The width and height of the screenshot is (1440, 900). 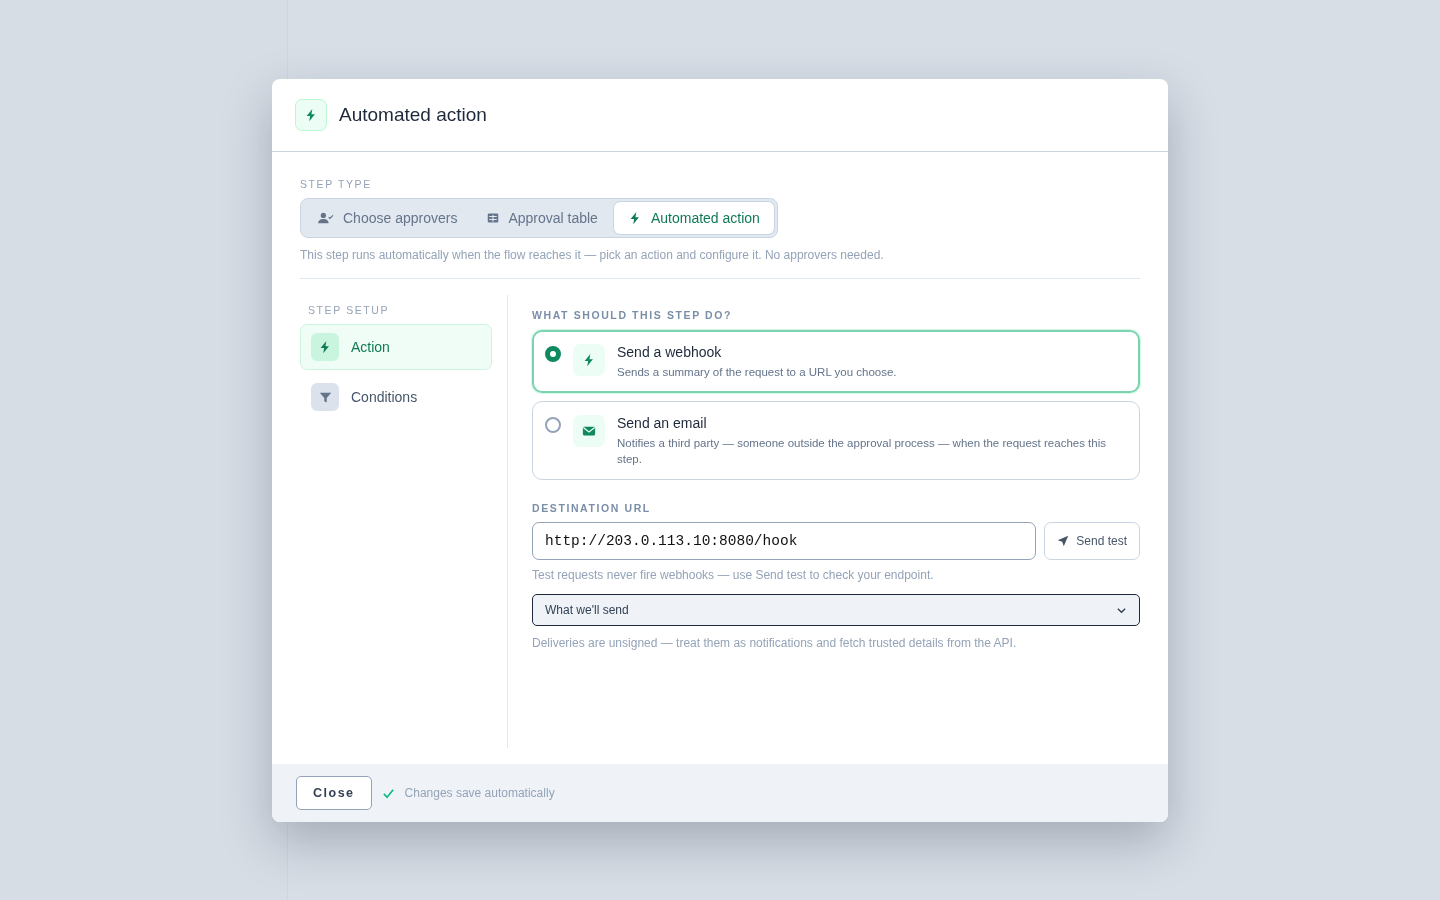 I want to click on payload-dropdown: What we'll send, so click(x=836, y=610).